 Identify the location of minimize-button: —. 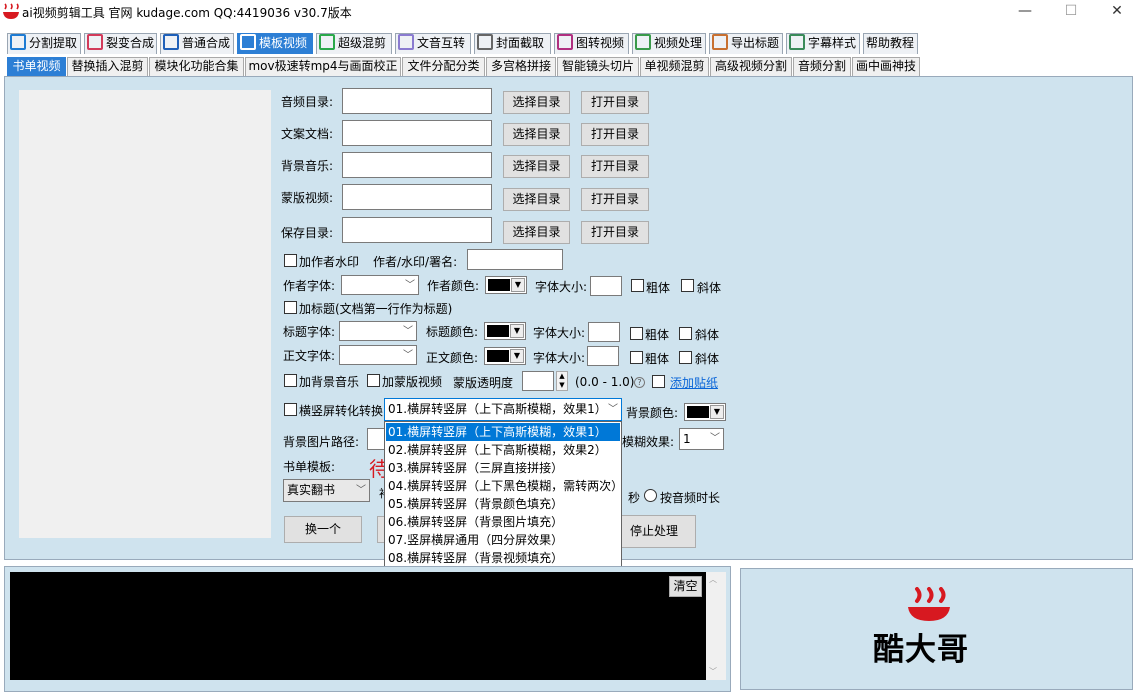
(1025, 12).